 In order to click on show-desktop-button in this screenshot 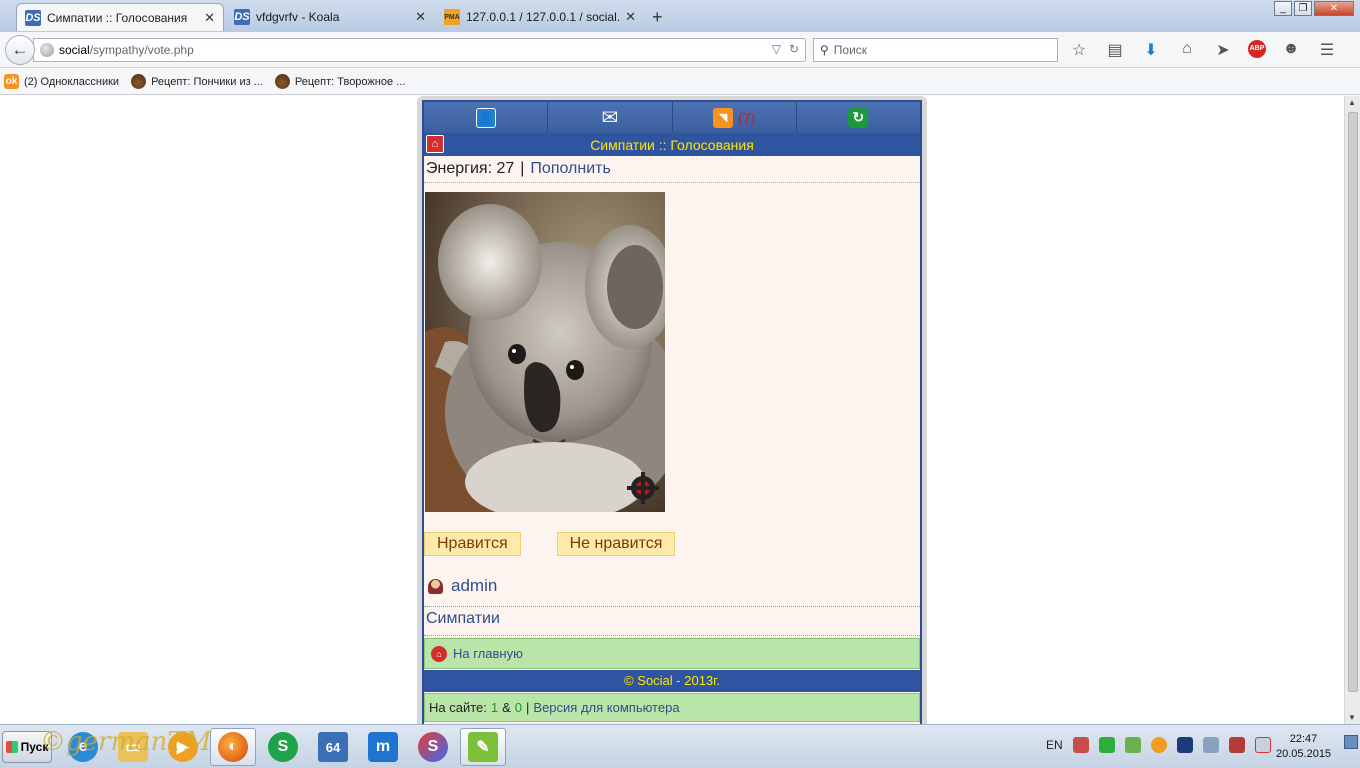, I will do `click(1351, 742)`.